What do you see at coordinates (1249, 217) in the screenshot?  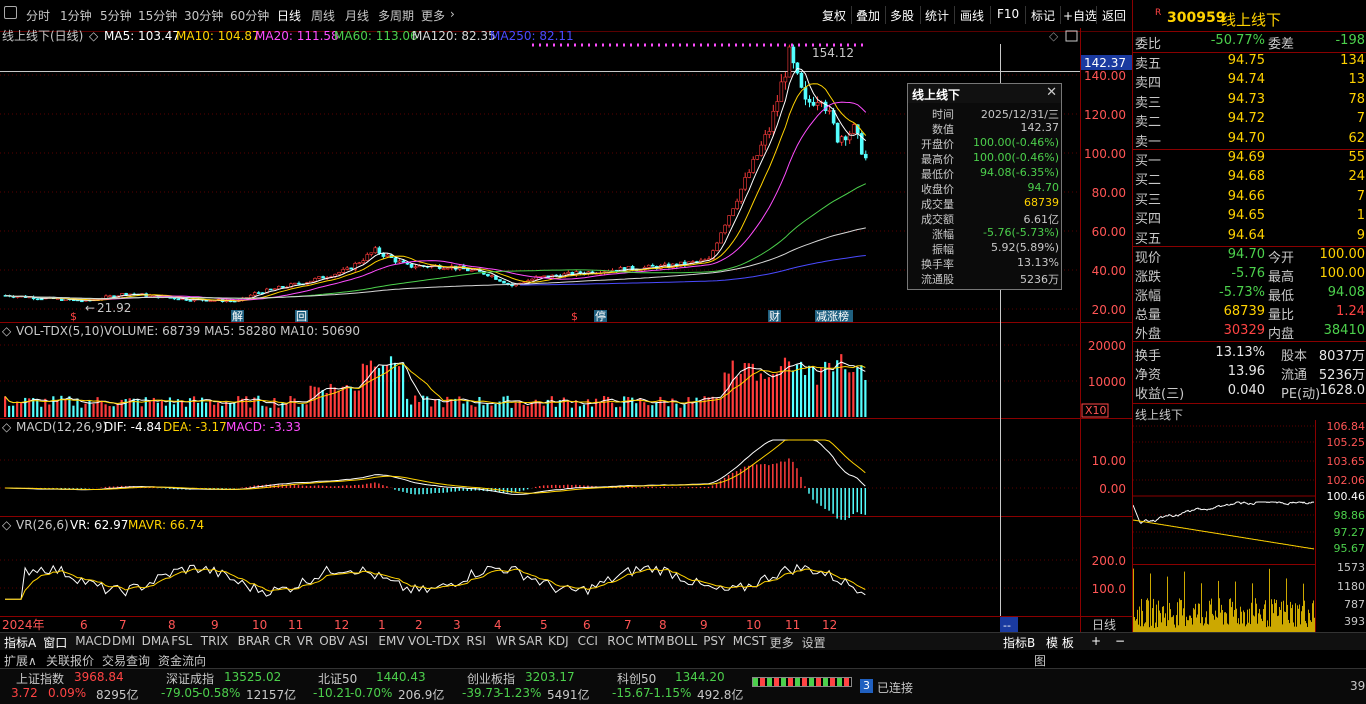 I see `buy-level-row: 买四 94.65 1` at bounding box center [1249, 217].